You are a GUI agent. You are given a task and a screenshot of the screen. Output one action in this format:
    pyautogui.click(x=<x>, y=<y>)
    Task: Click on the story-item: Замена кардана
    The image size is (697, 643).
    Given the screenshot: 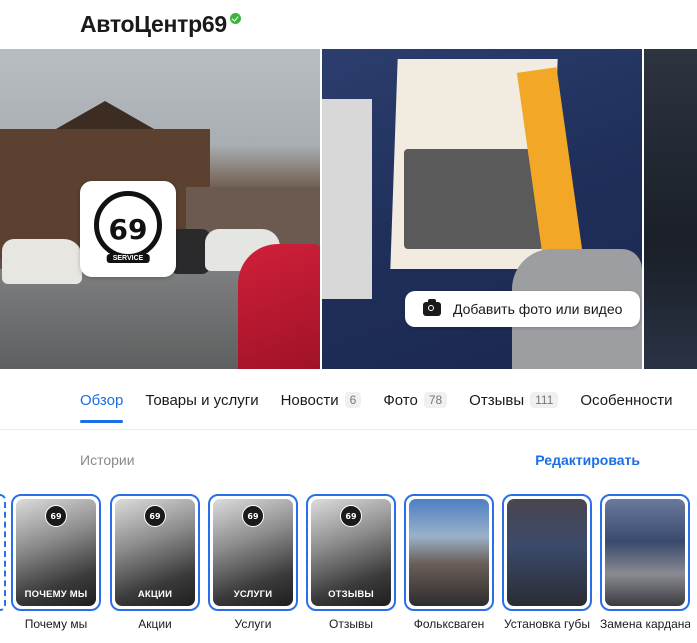 What is the action you would take?
    pyautogui.click(x=645, y=562)
    